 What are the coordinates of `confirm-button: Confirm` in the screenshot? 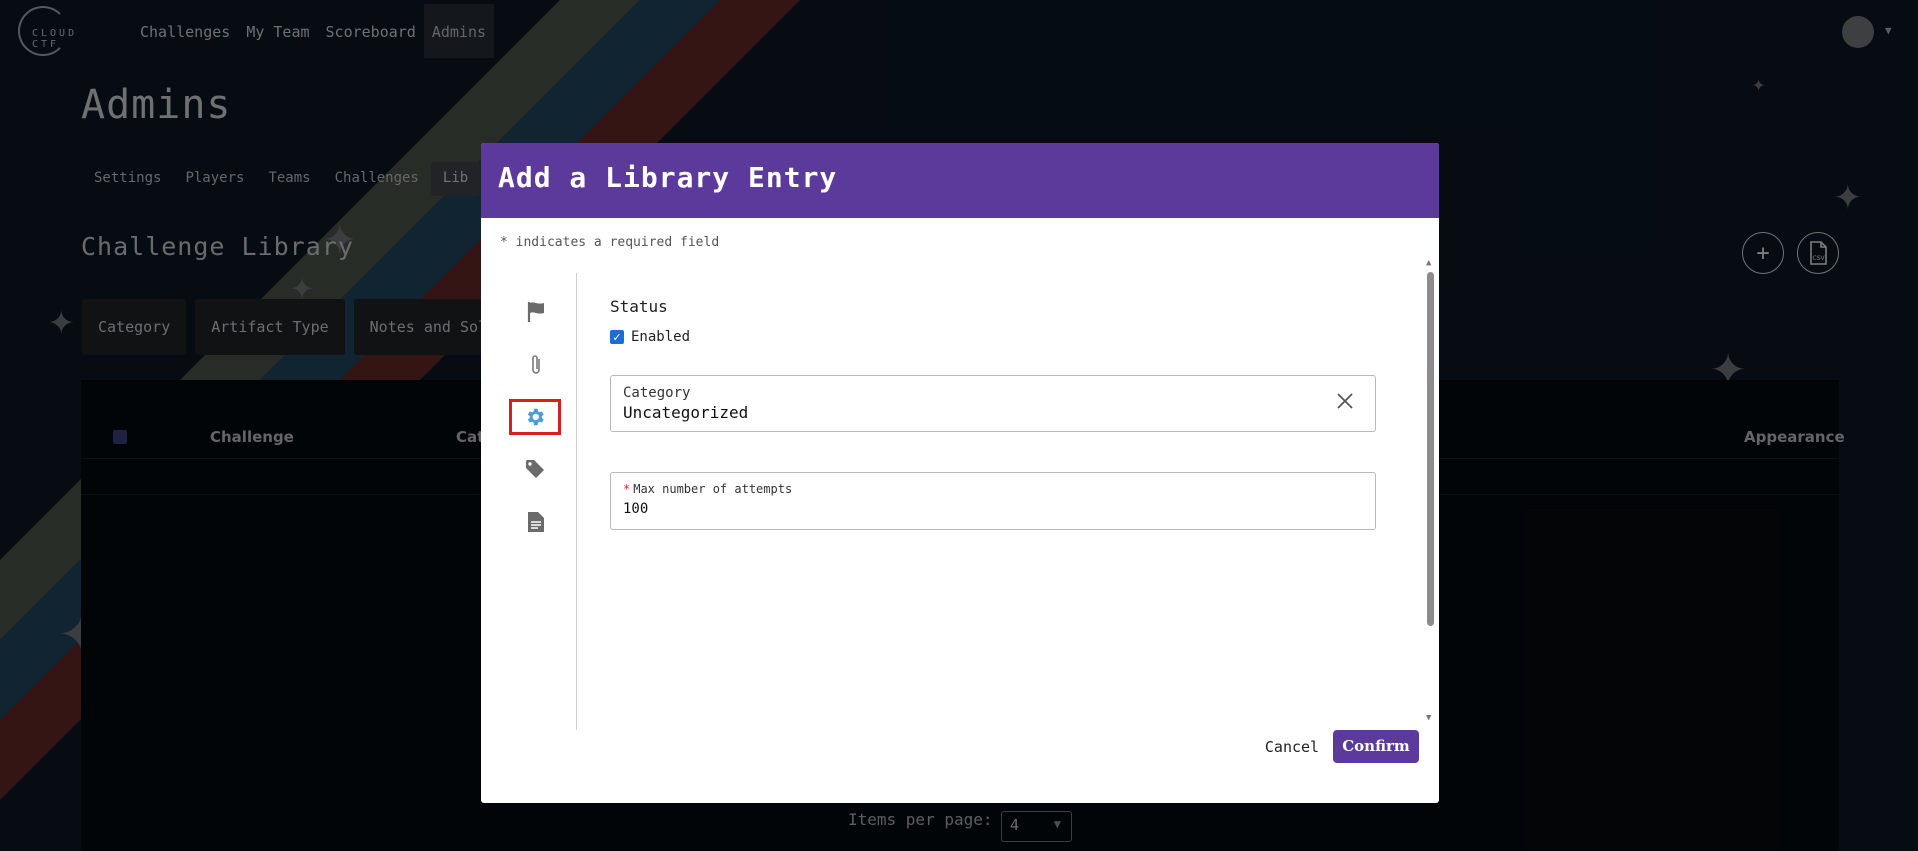 It's located at (1376, 746).